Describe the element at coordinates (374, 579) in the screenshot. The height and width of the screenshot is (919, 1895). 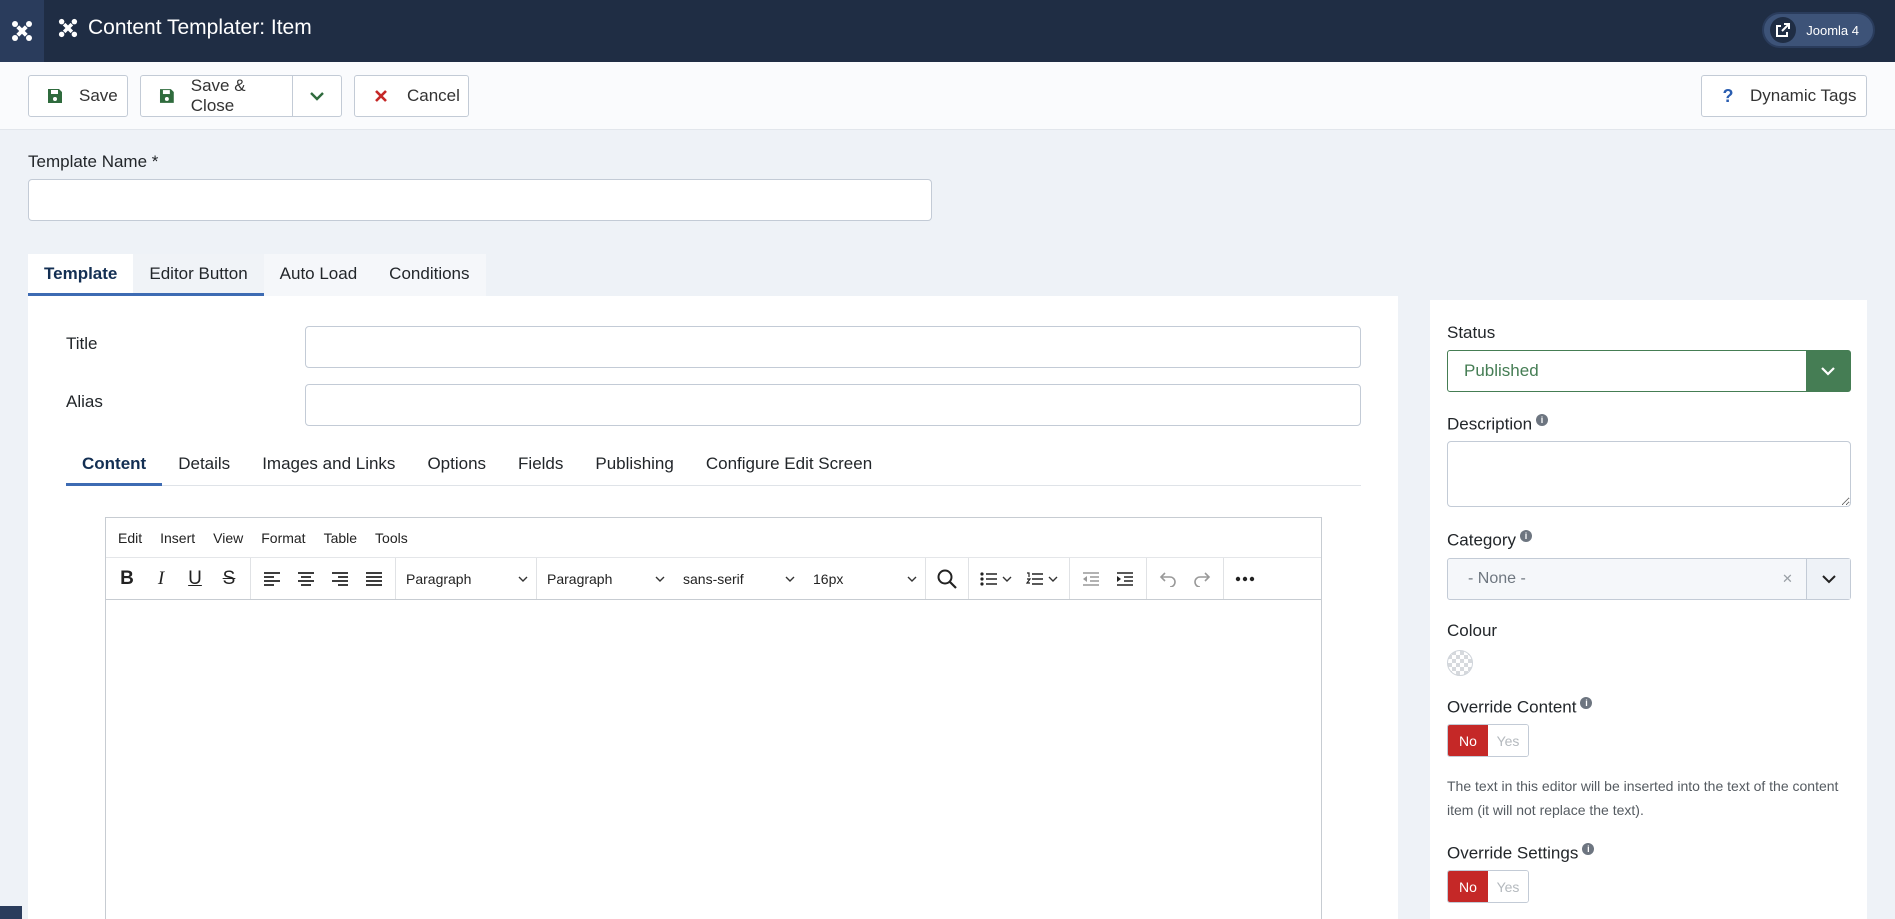
I see `align-justify-icon` at that location.